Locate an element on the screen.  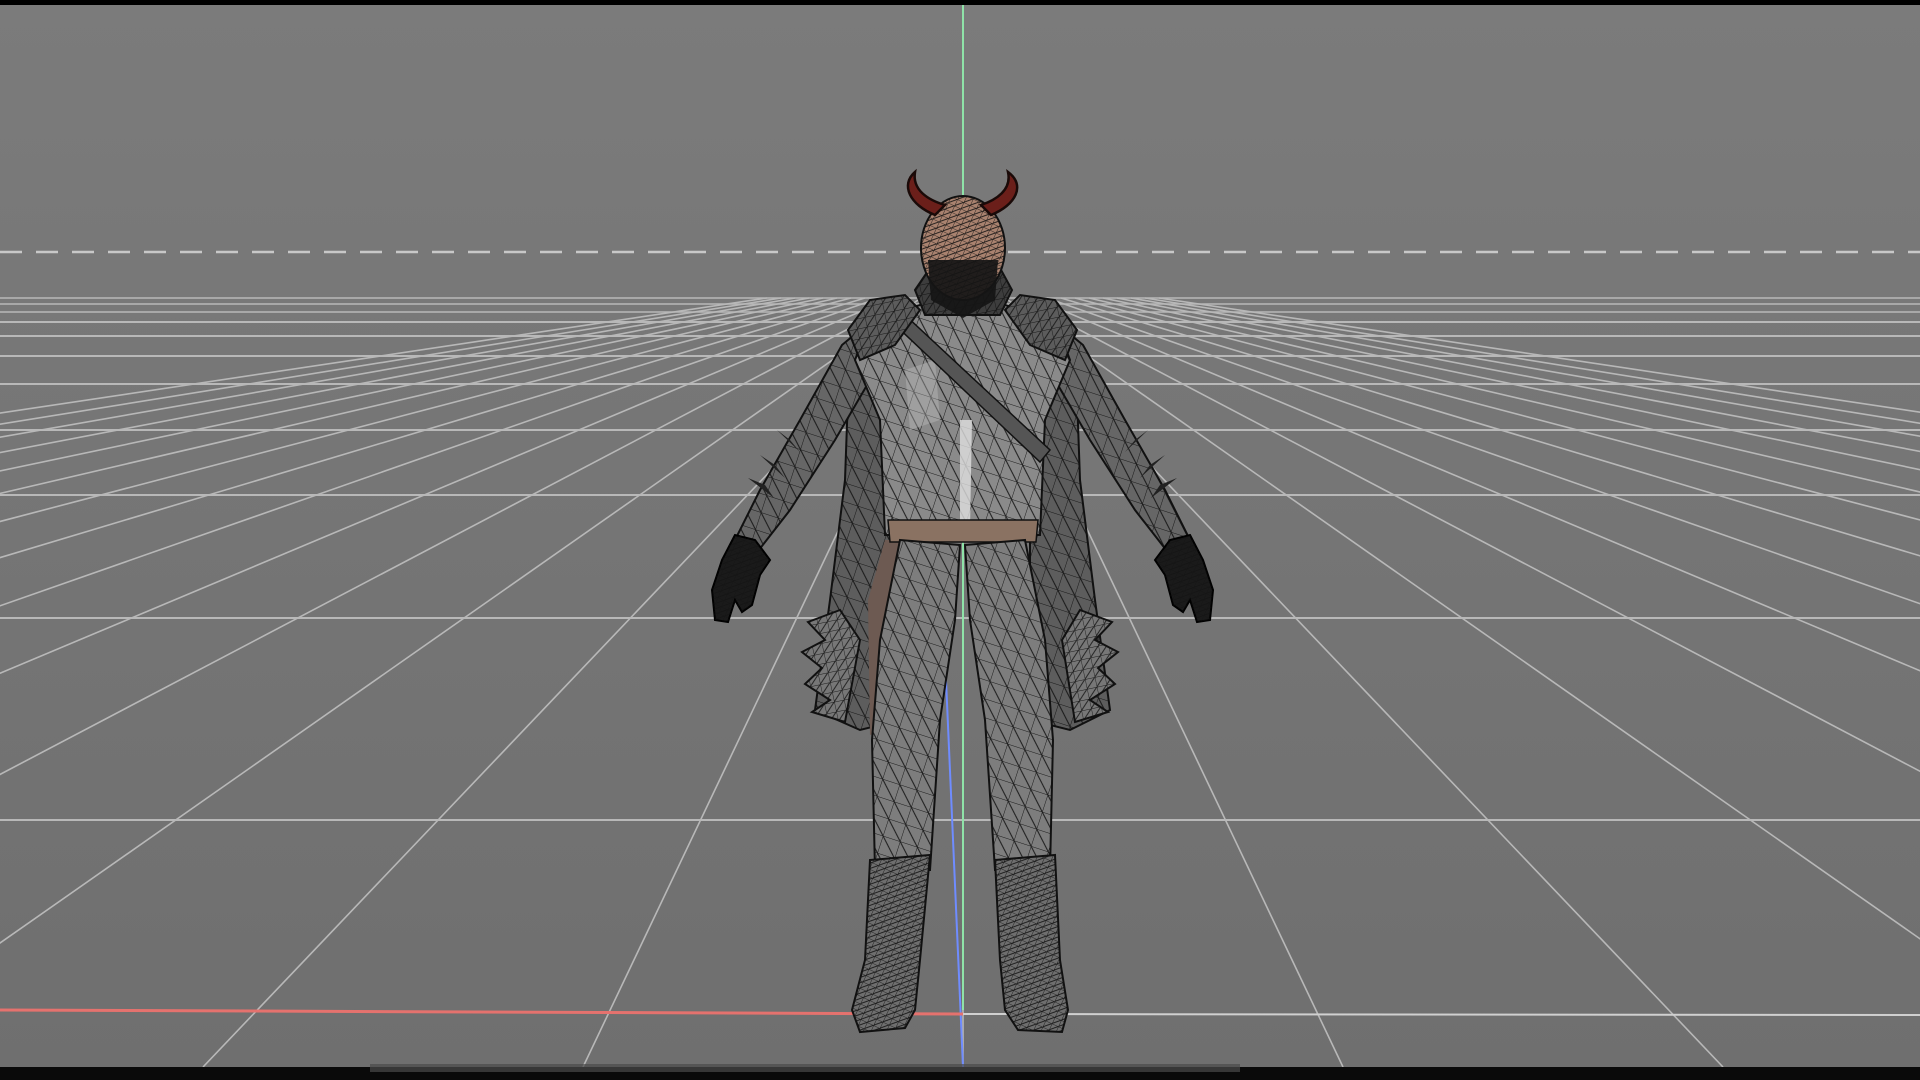
belt is located at coordinates (963, 531).